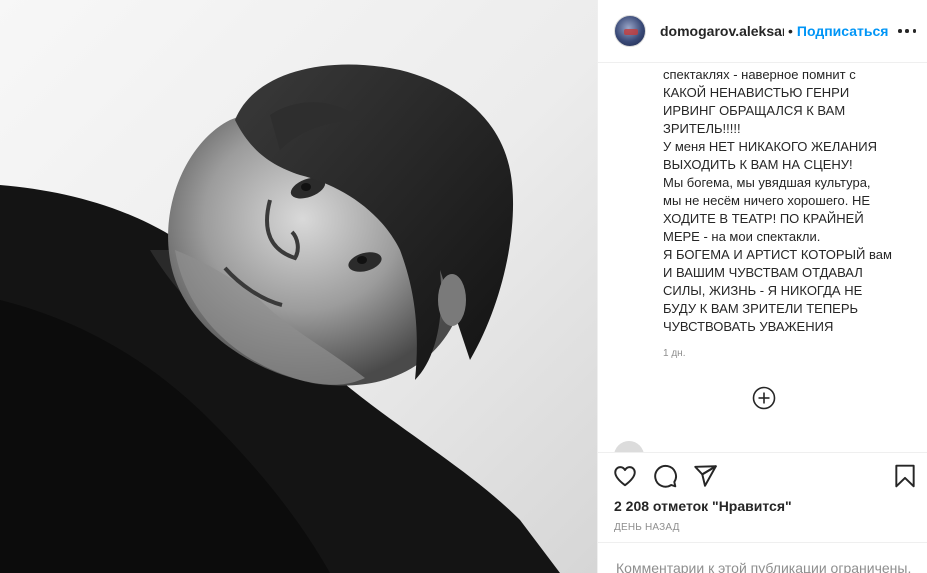  What do you see at coordinates (763, 290) in the screenshot?
I see `caption-line: СИЛЫ, ЖИЗНЬ - Я НИКОГДА НЕ` at bounding box center [763, 290].